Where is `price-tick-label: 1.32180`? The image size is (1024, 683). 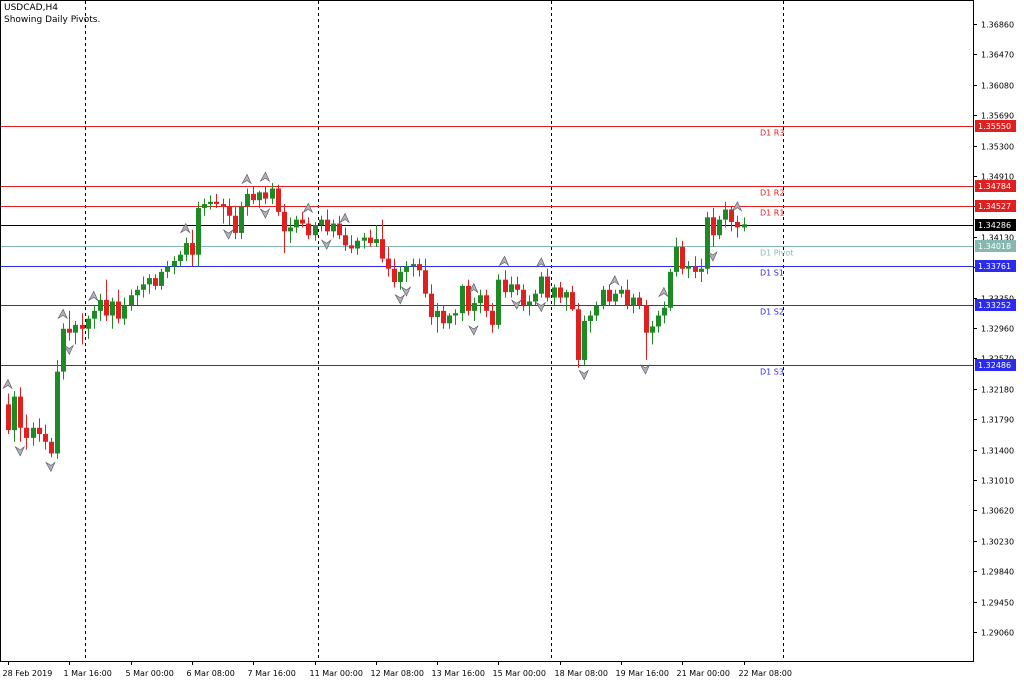
price-tick-label: 1.32180 is located at coordinates (997, 390).